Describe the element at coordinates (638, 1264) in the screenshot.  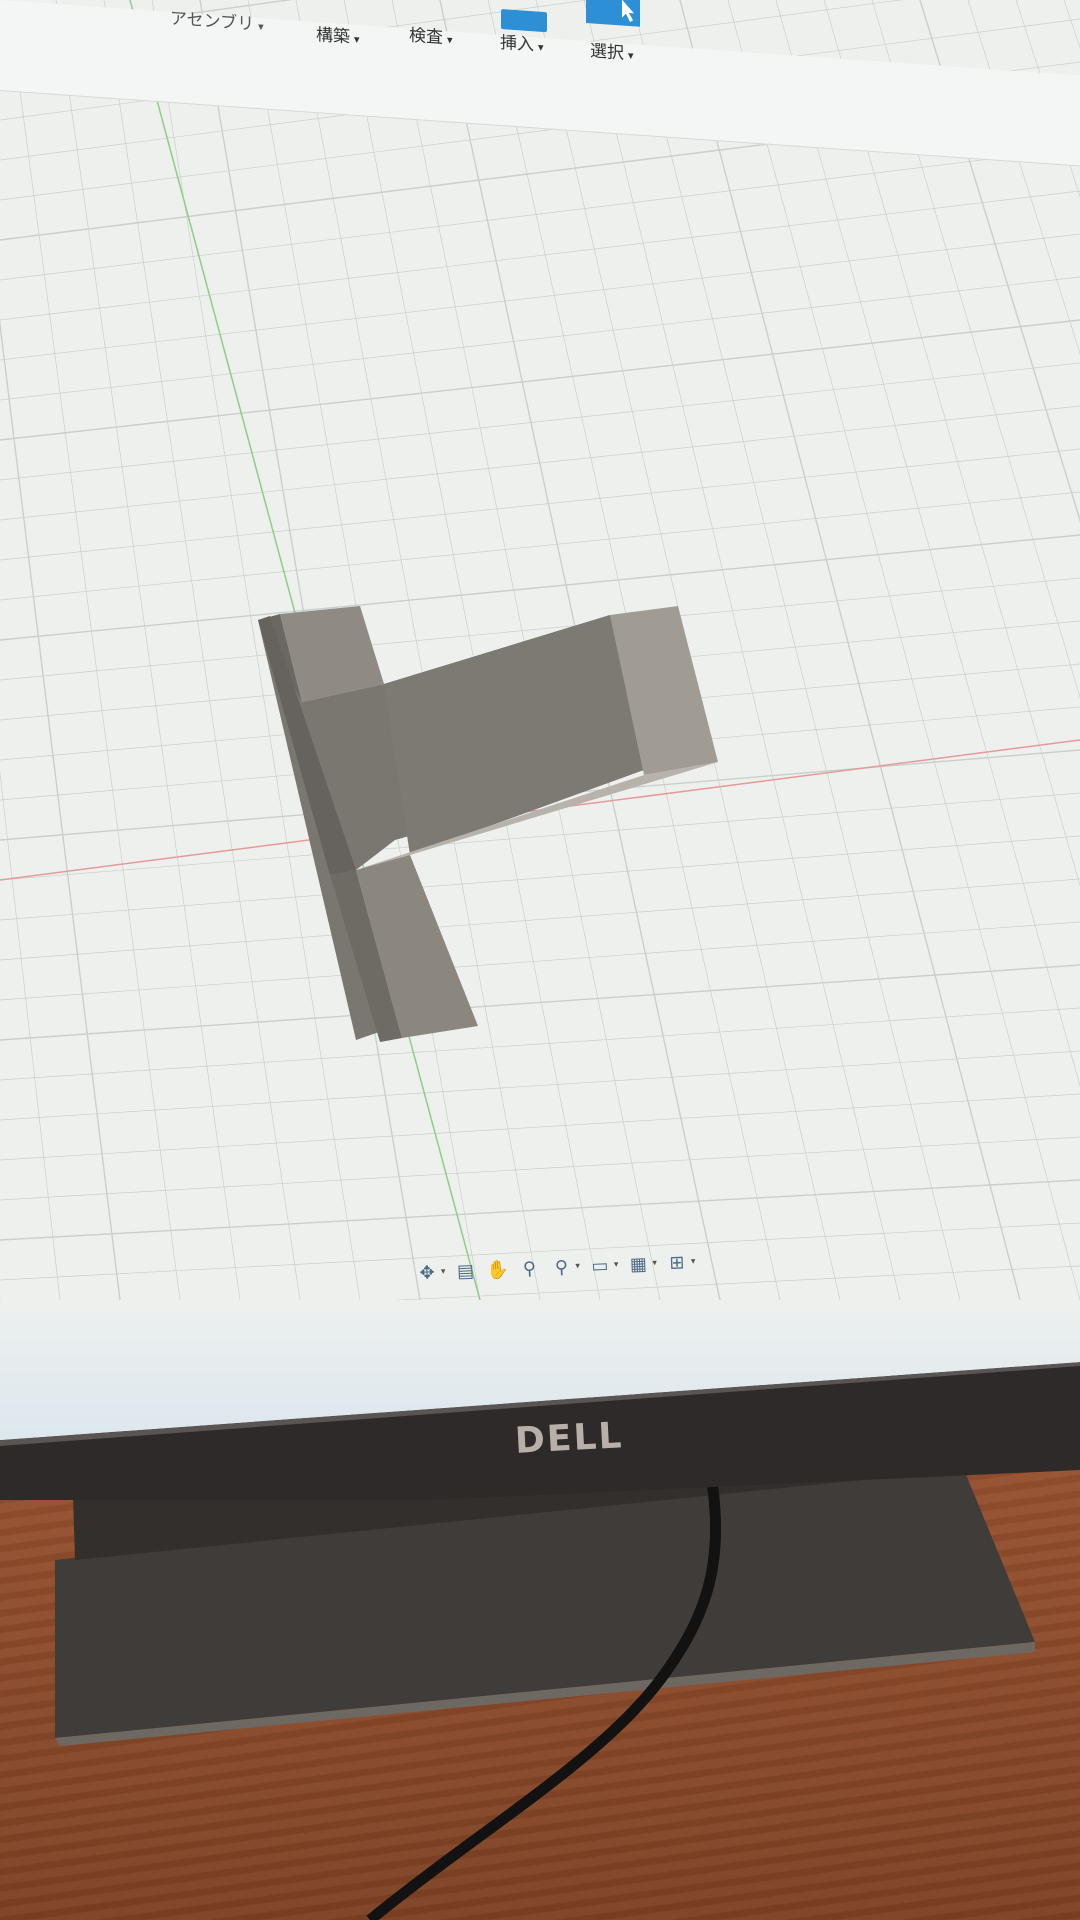
I see `grid-settings-icon: ▦` at that location.